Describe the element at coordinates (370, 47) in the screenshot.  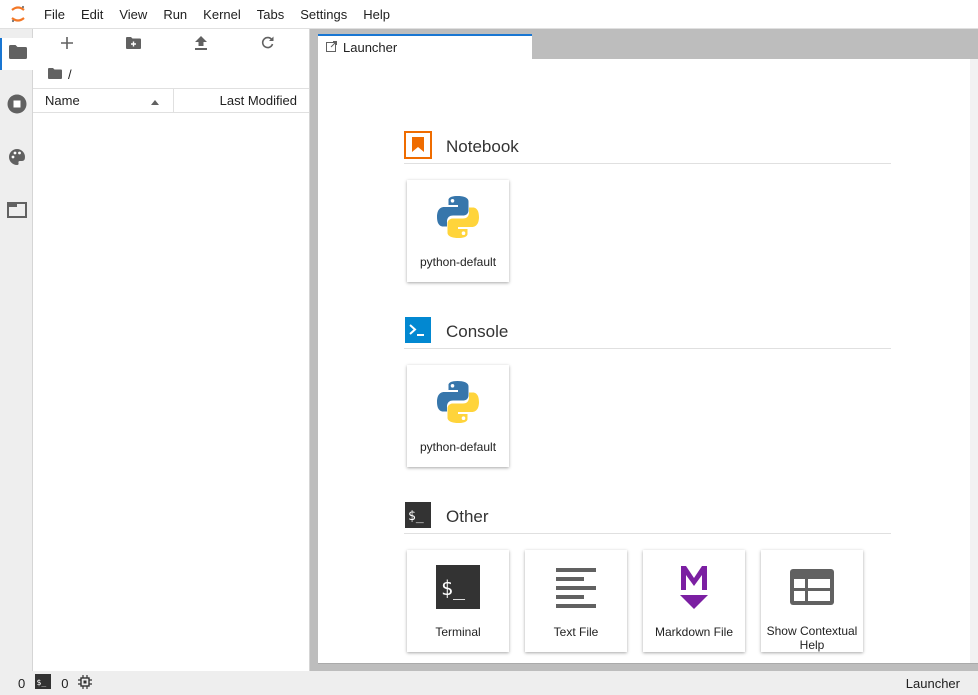
I see `tab-label: Launcher` at that location.